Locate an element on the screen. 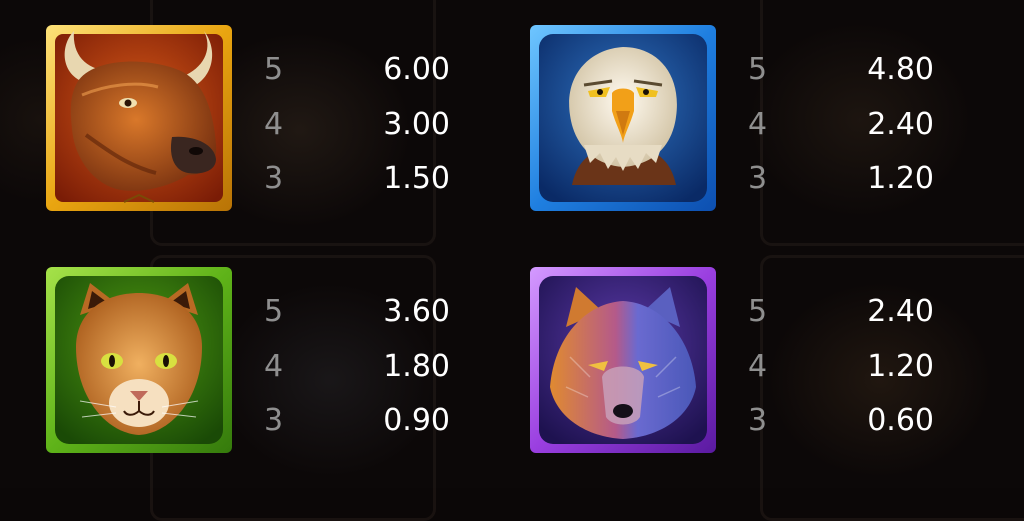 This screenshot has height=521, width=1024. payout-value: 1.50 is located at coordinates (416, 178).